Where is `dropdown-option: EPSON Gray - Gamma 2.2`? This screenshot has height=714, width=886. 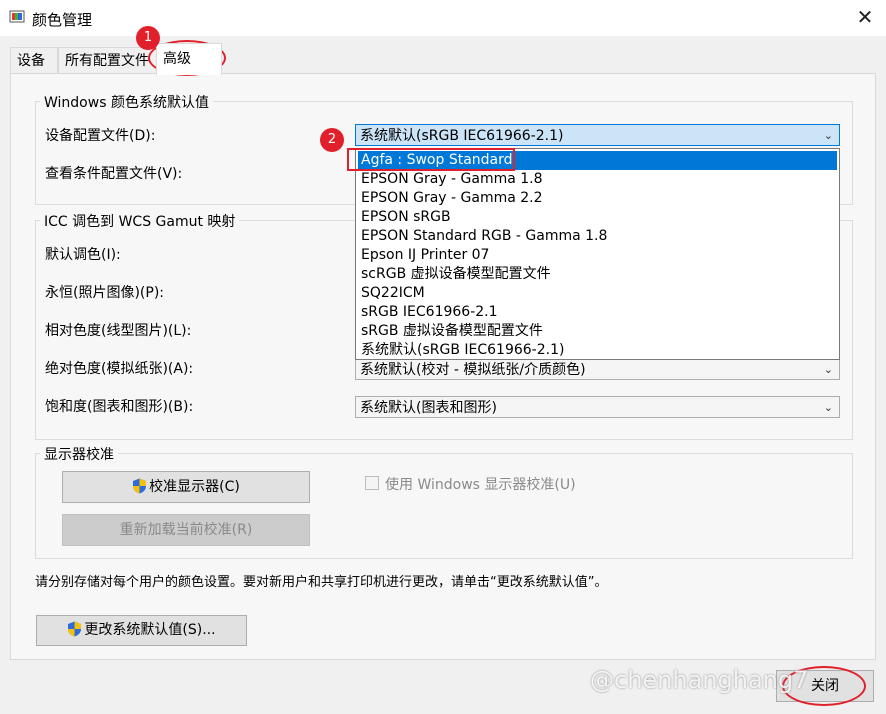 dropdown-option: EPSON Gray - Gamma 2.2 is located at coordinates (597, 198).